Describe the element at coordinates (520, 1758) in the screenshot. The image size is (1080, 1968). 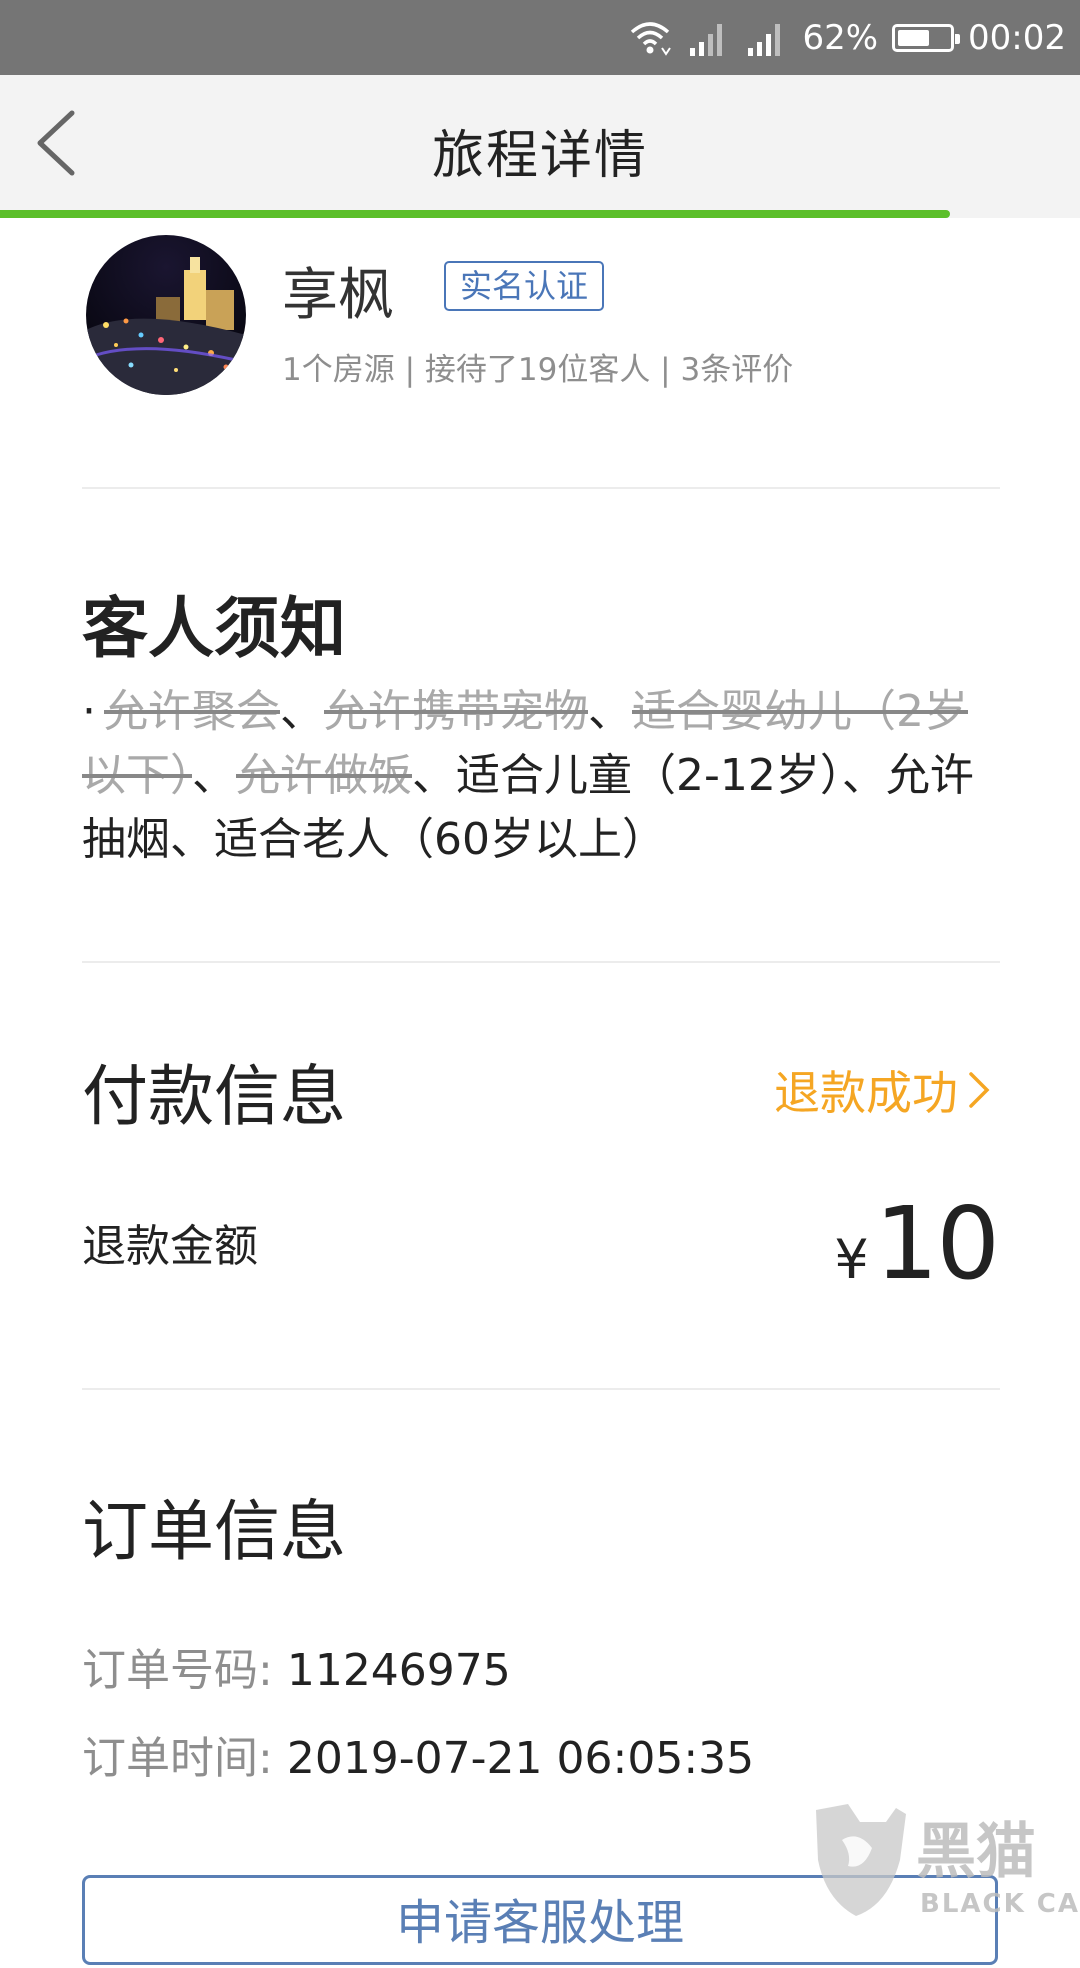
I see `order-time-value: 2019-07-21 06:05:35` at that location.